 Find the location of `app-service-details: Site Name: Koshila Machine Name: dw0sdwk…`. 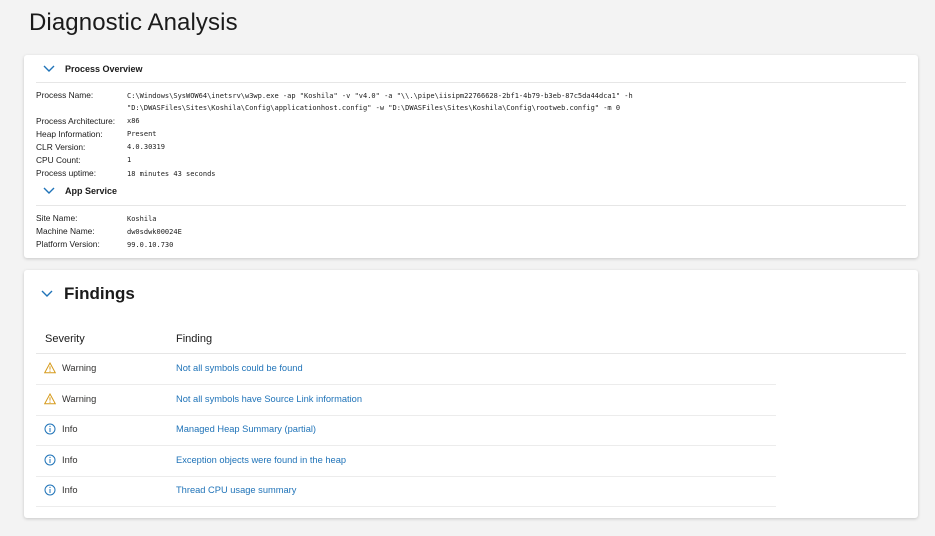

app-service-details: Site Name: Koshila Machine Name: dw0sdwk… is located at coordinates (456, 231).